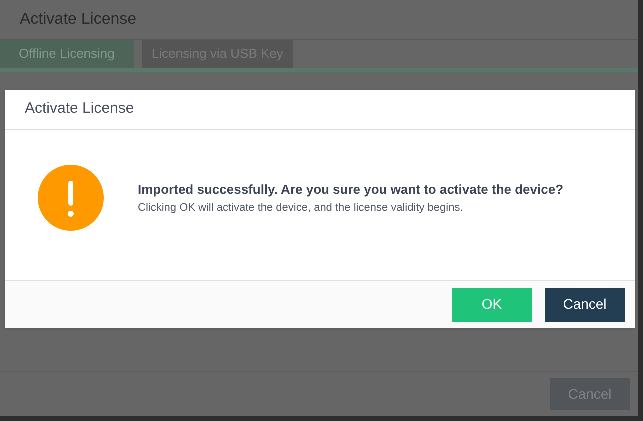 This screenshot has width=643, height=421. What do you see at coordinates (78, 20) in the screenshot?
I see `window-title: Activate License` at bounding box center [78, 20].